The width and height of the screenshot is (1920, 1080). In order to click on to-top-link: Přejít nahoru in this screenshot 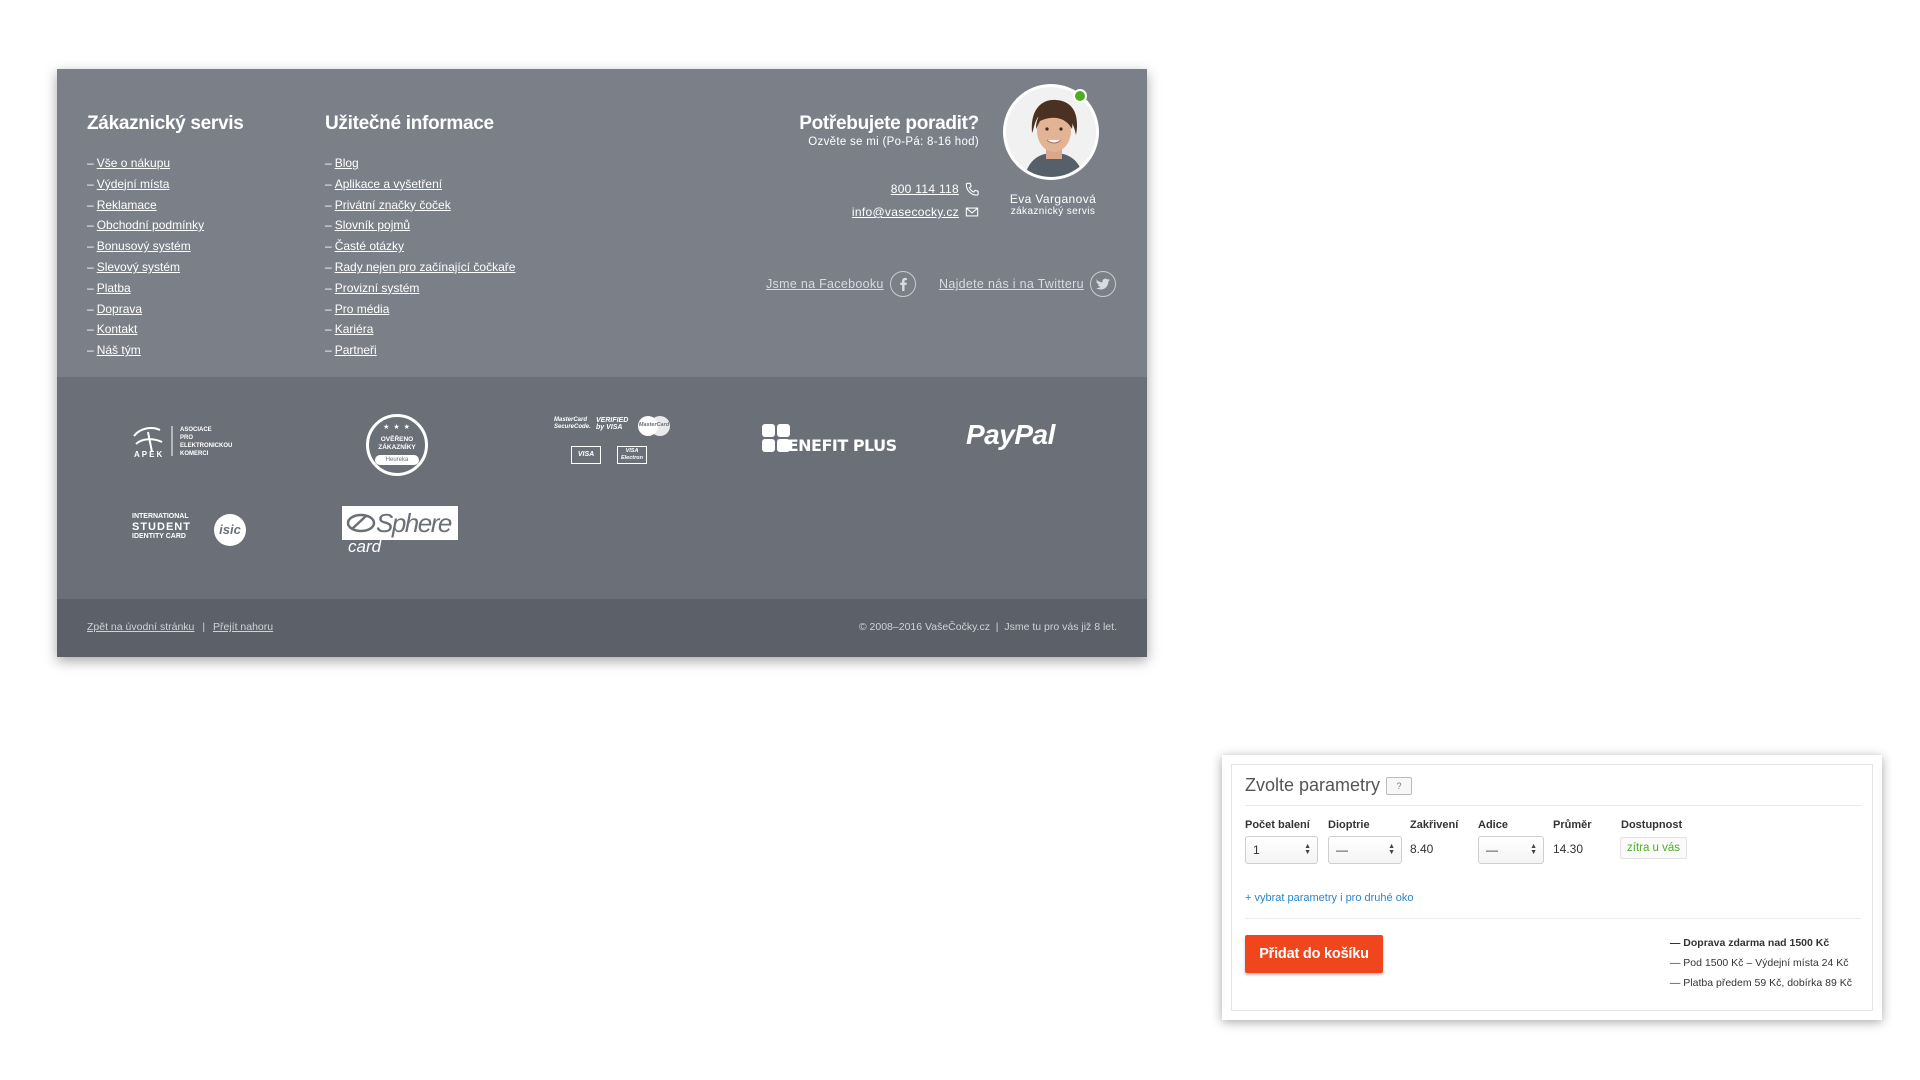, I will do `click(243, 627)`.